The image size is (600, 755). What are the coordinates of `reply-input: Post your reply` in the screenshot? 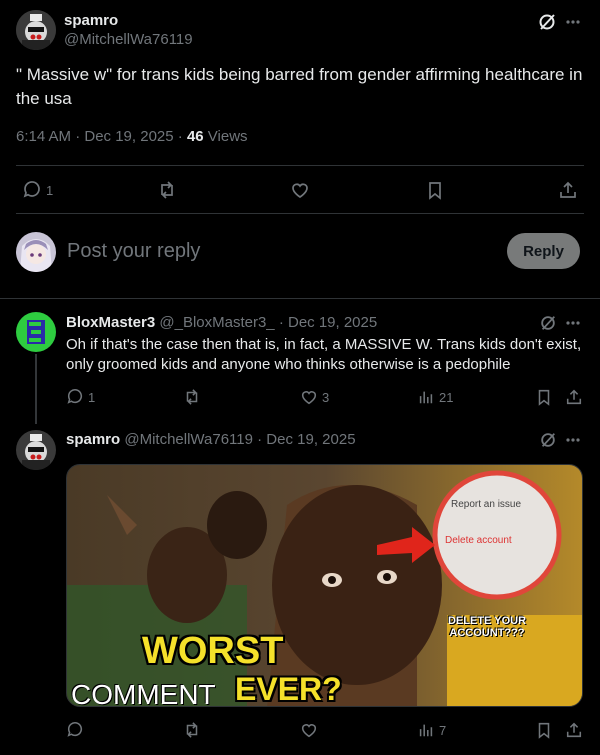 It's located at (133, 251).